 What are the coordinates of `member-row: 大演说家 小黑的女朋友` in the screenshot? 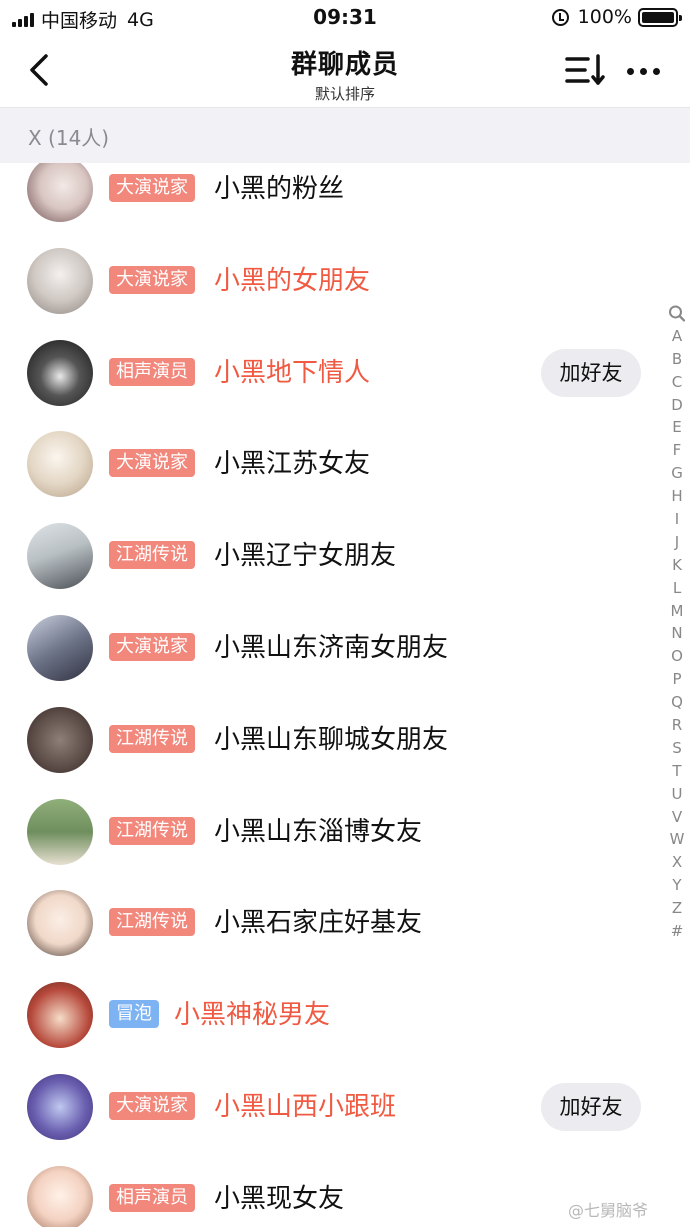 It's located at (330, 281).